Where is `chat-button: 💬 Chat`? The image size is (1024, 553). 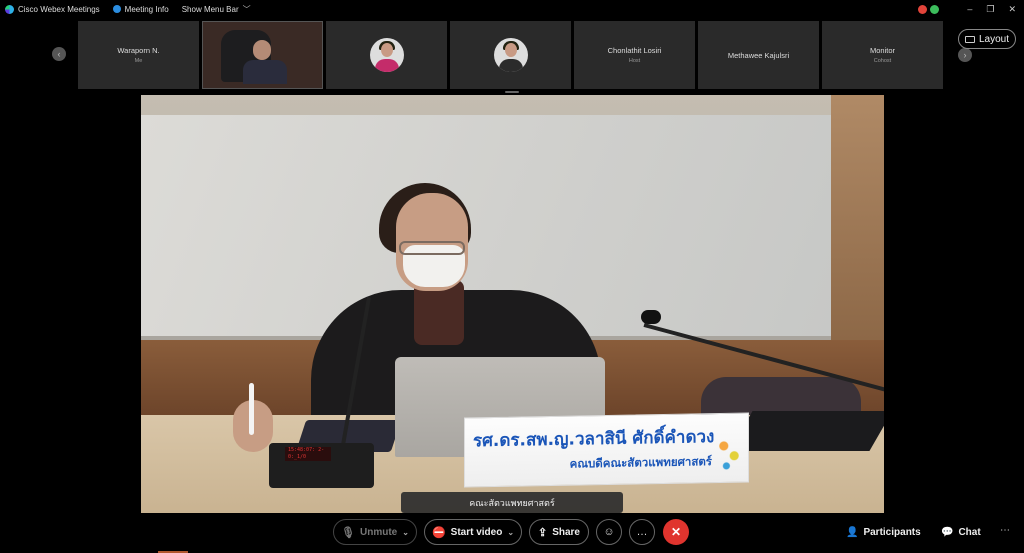 chat-button: 💬 Chat is located at coordinates (961, 532).